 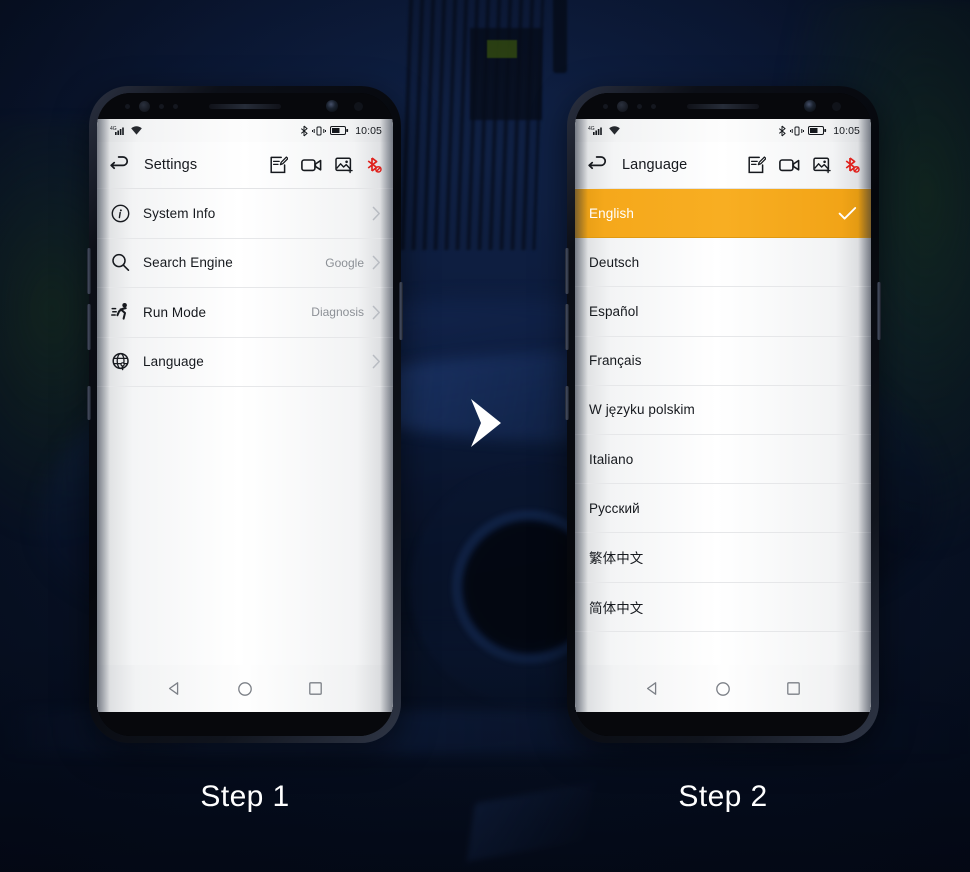 What do you see at coordinates (629, 106) in the screenshot?
I see `sensor-cluster` at bounding box center [629, 106].